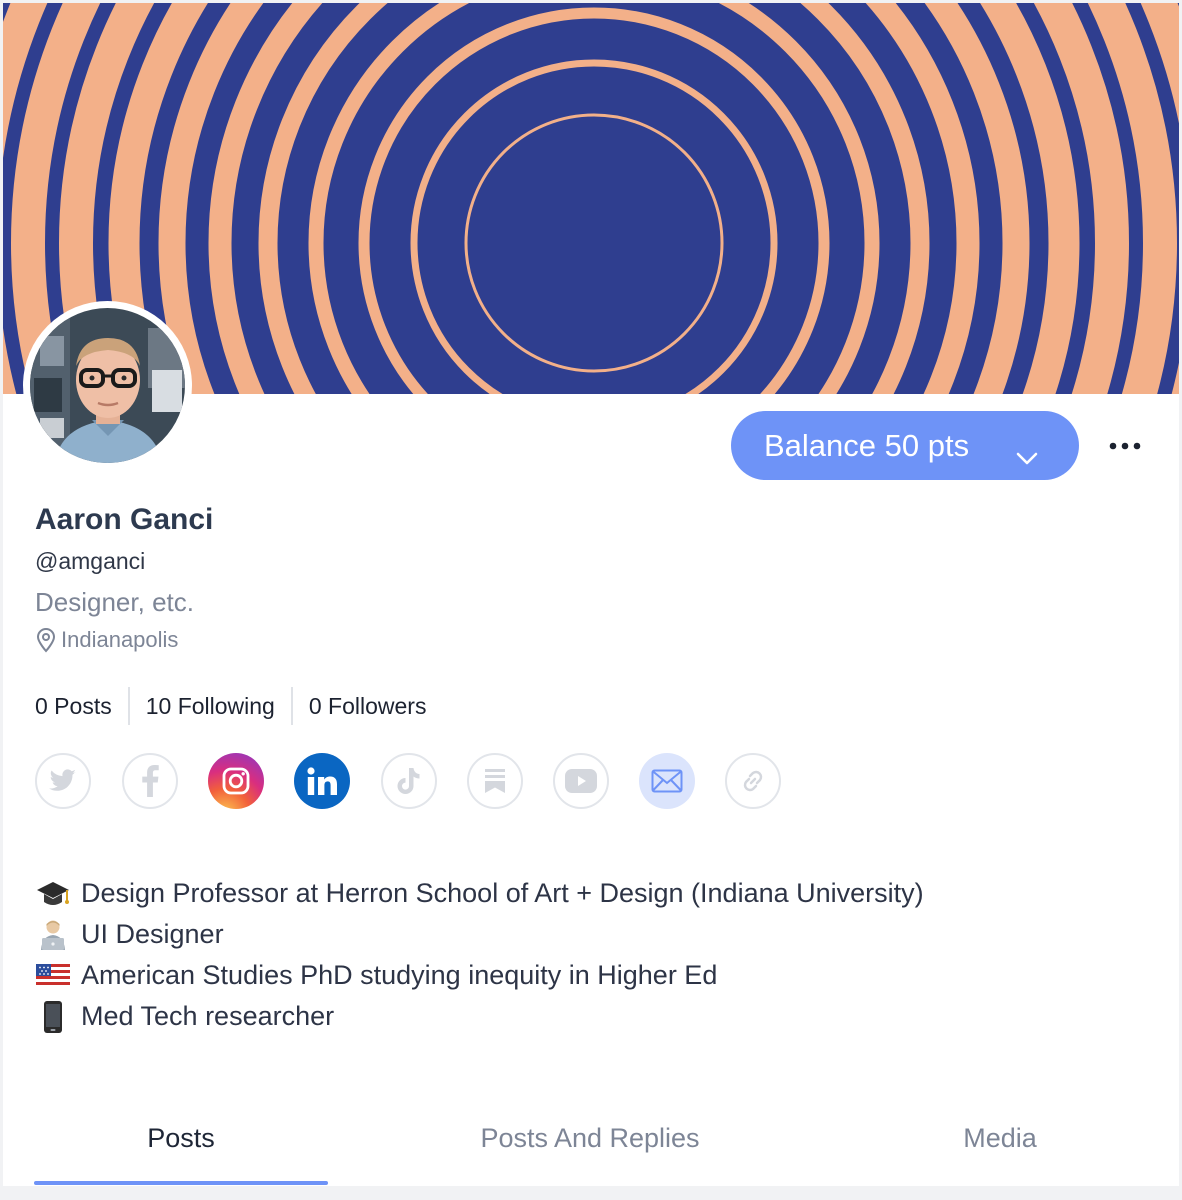 This screenshot has width=1182, height=1200. I want to click on email-icon, so click(667, 781).